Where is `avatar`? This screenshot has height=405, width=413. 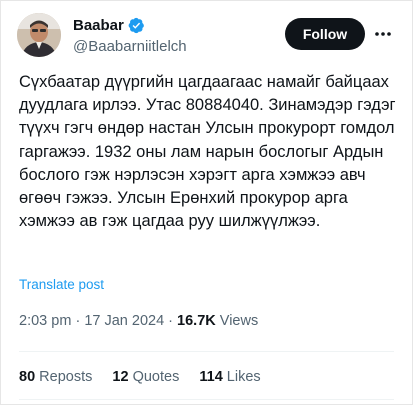
avatar is located at coordinates (39, 35).